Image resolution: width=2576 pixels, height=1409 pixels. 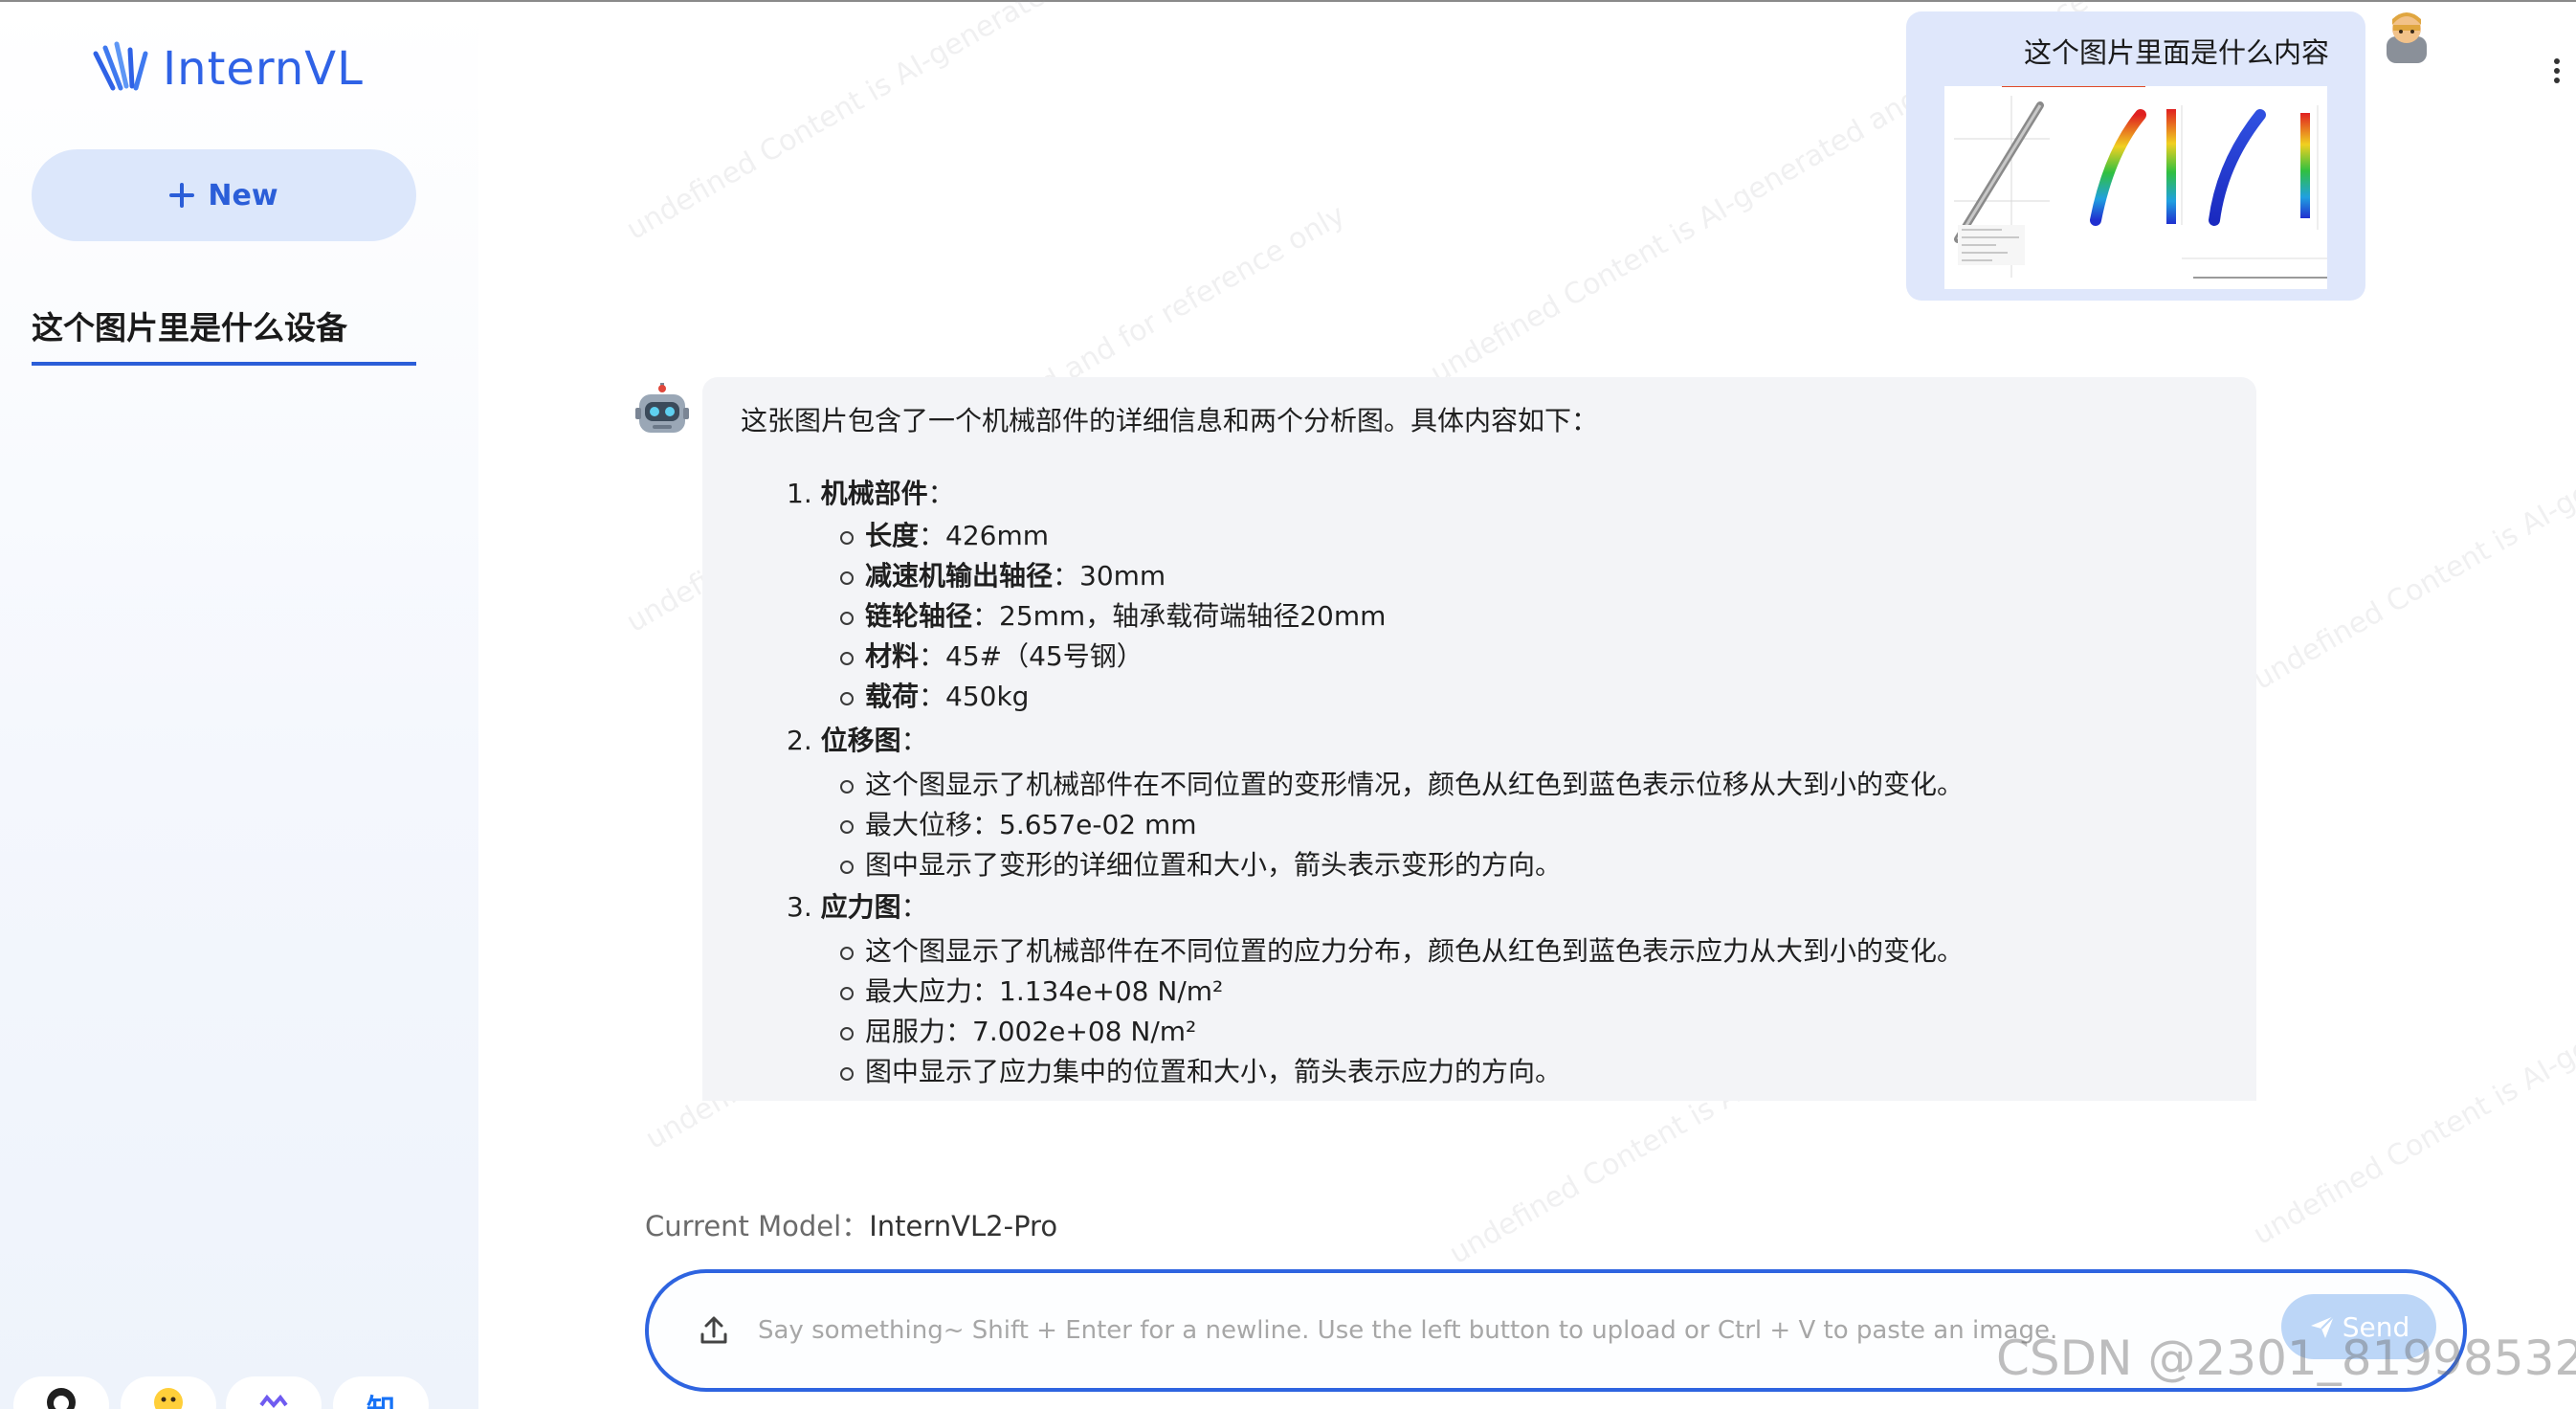 I want to click on section-heading: 3. 应力图：, so click(x=857, y=907).